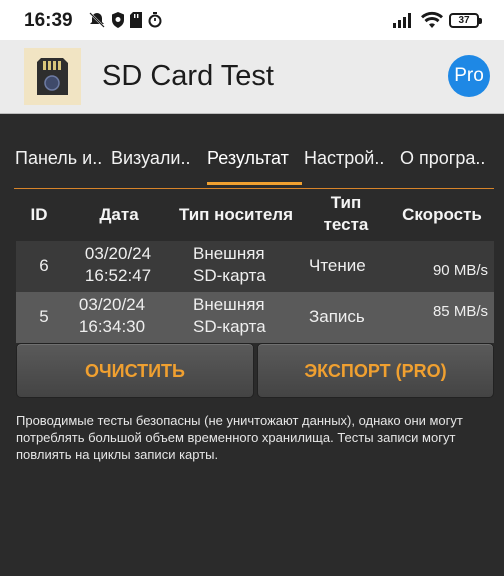  Describe the element at coordinates (460, 311) in the screenshot. I see `cell-speed: 85 MB/s` at that location.